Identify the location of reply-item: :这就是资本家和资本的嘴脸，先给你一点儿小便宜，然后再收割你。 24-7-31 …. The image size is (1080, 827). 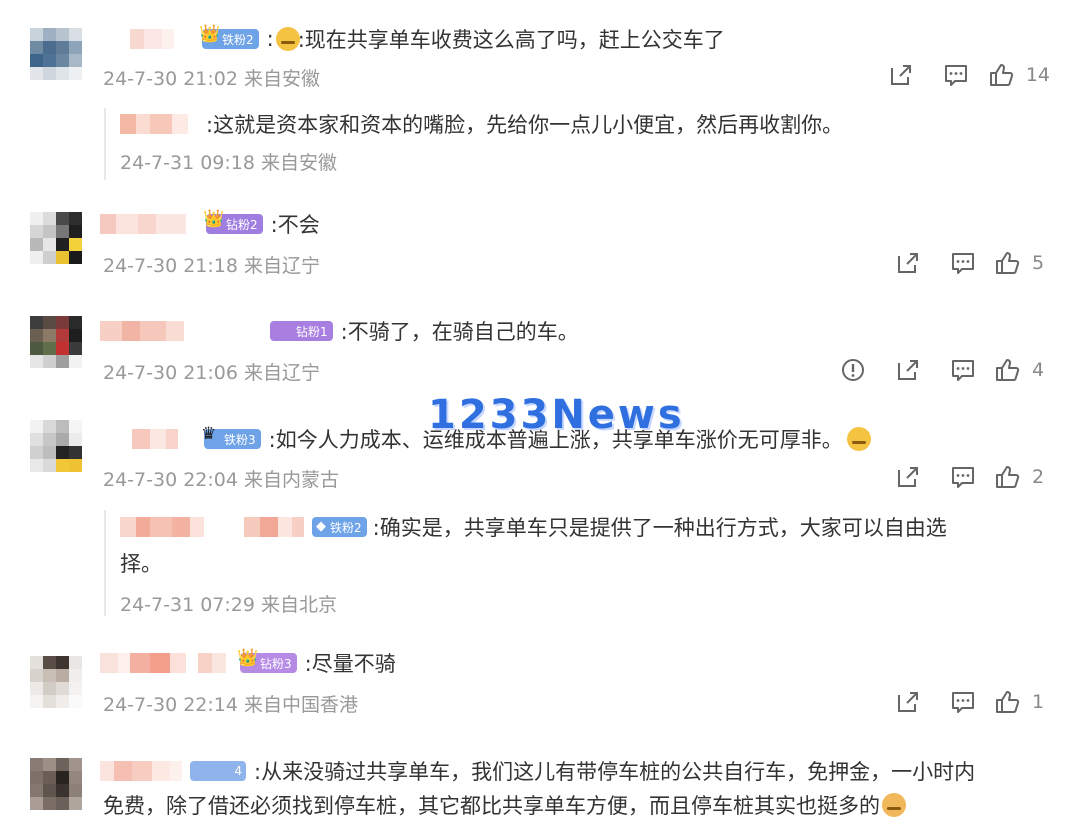
(579, 144).